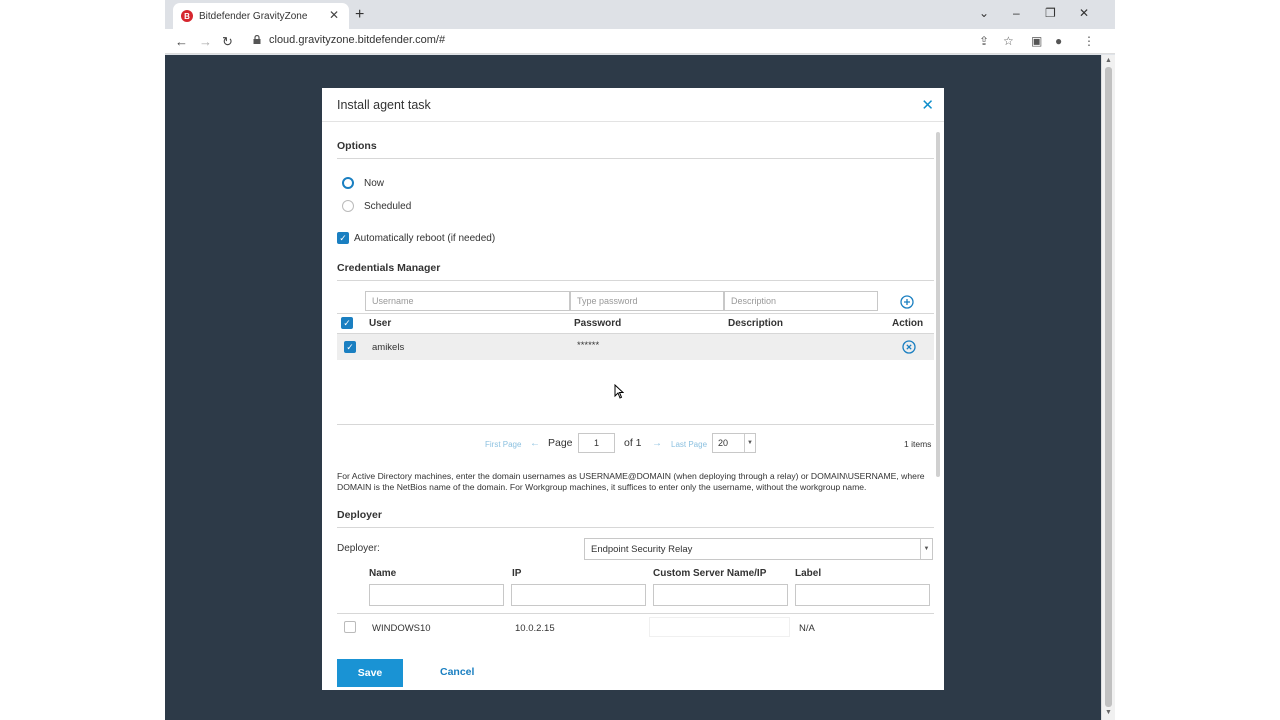  What do you see at coordinates (257, 39) in the screenshot?
I see `lock-icon` at bounding box center [257, 39].